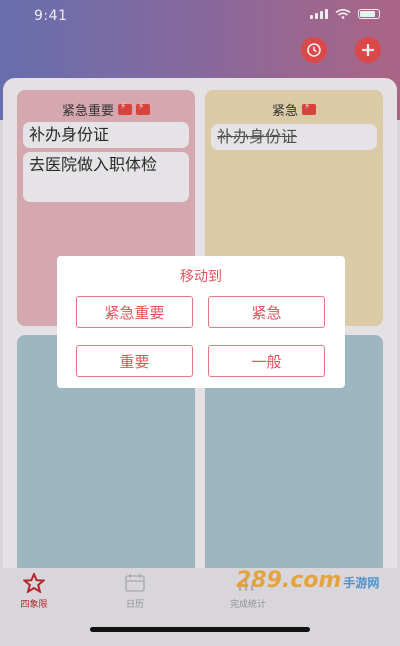  Describe the element at coordinates (266, 312) in the screenshot. I see `move-to-urgent-button: 紧急` at that location.